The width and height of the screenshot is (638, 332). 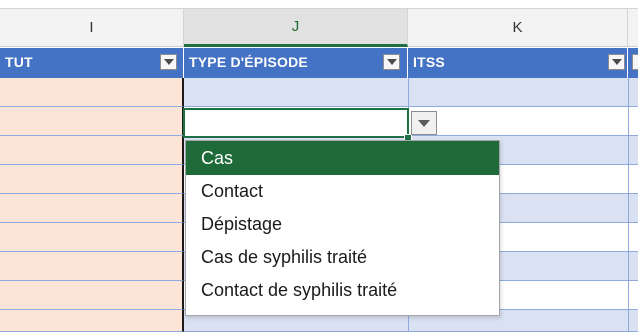 What do you see at coordinates (342, 224) in the screenshot?
I see `dropdown-option-depistage: Dépistage` at bounding box center [342, 224].